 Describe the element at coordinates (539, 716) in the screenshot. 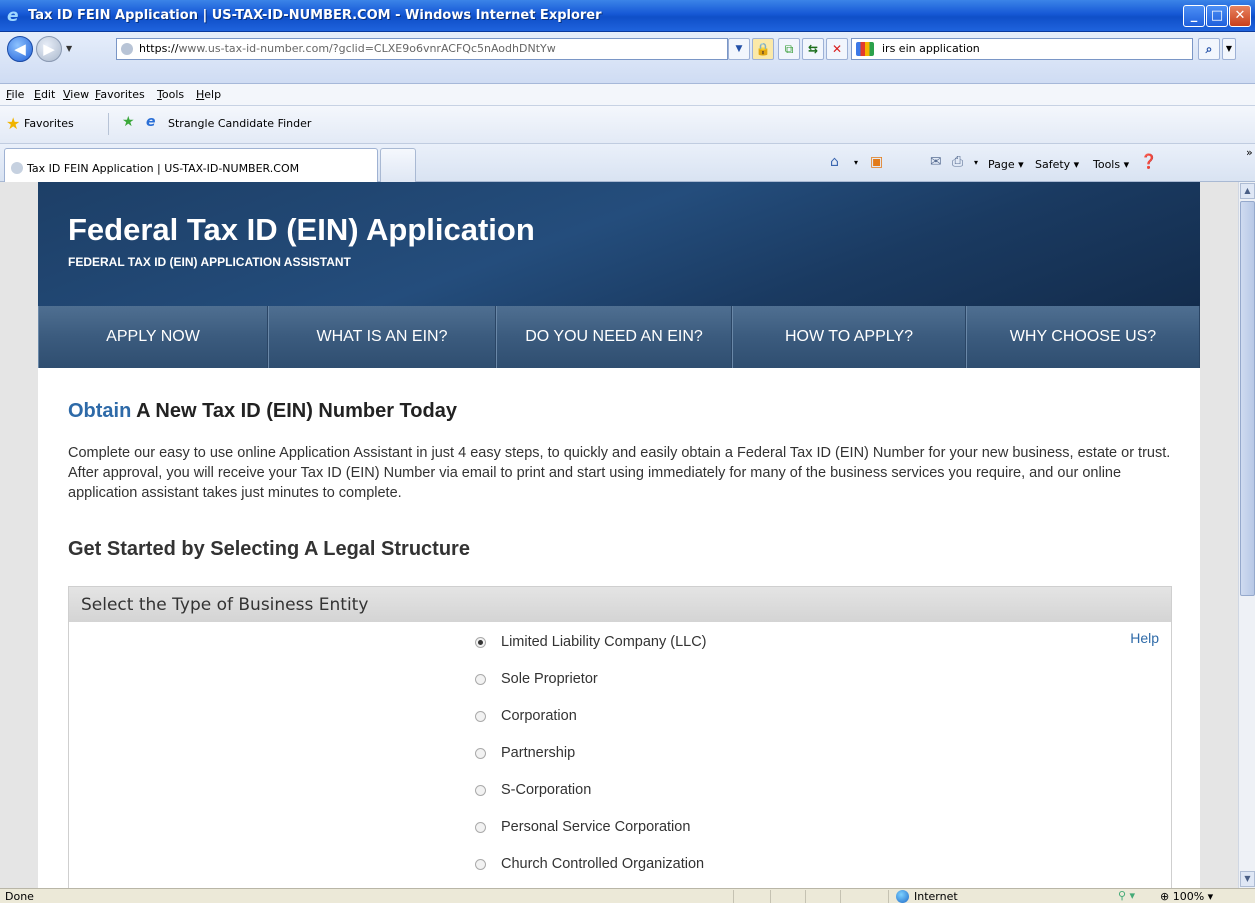

I see `entity-label: Corporation` at that location.